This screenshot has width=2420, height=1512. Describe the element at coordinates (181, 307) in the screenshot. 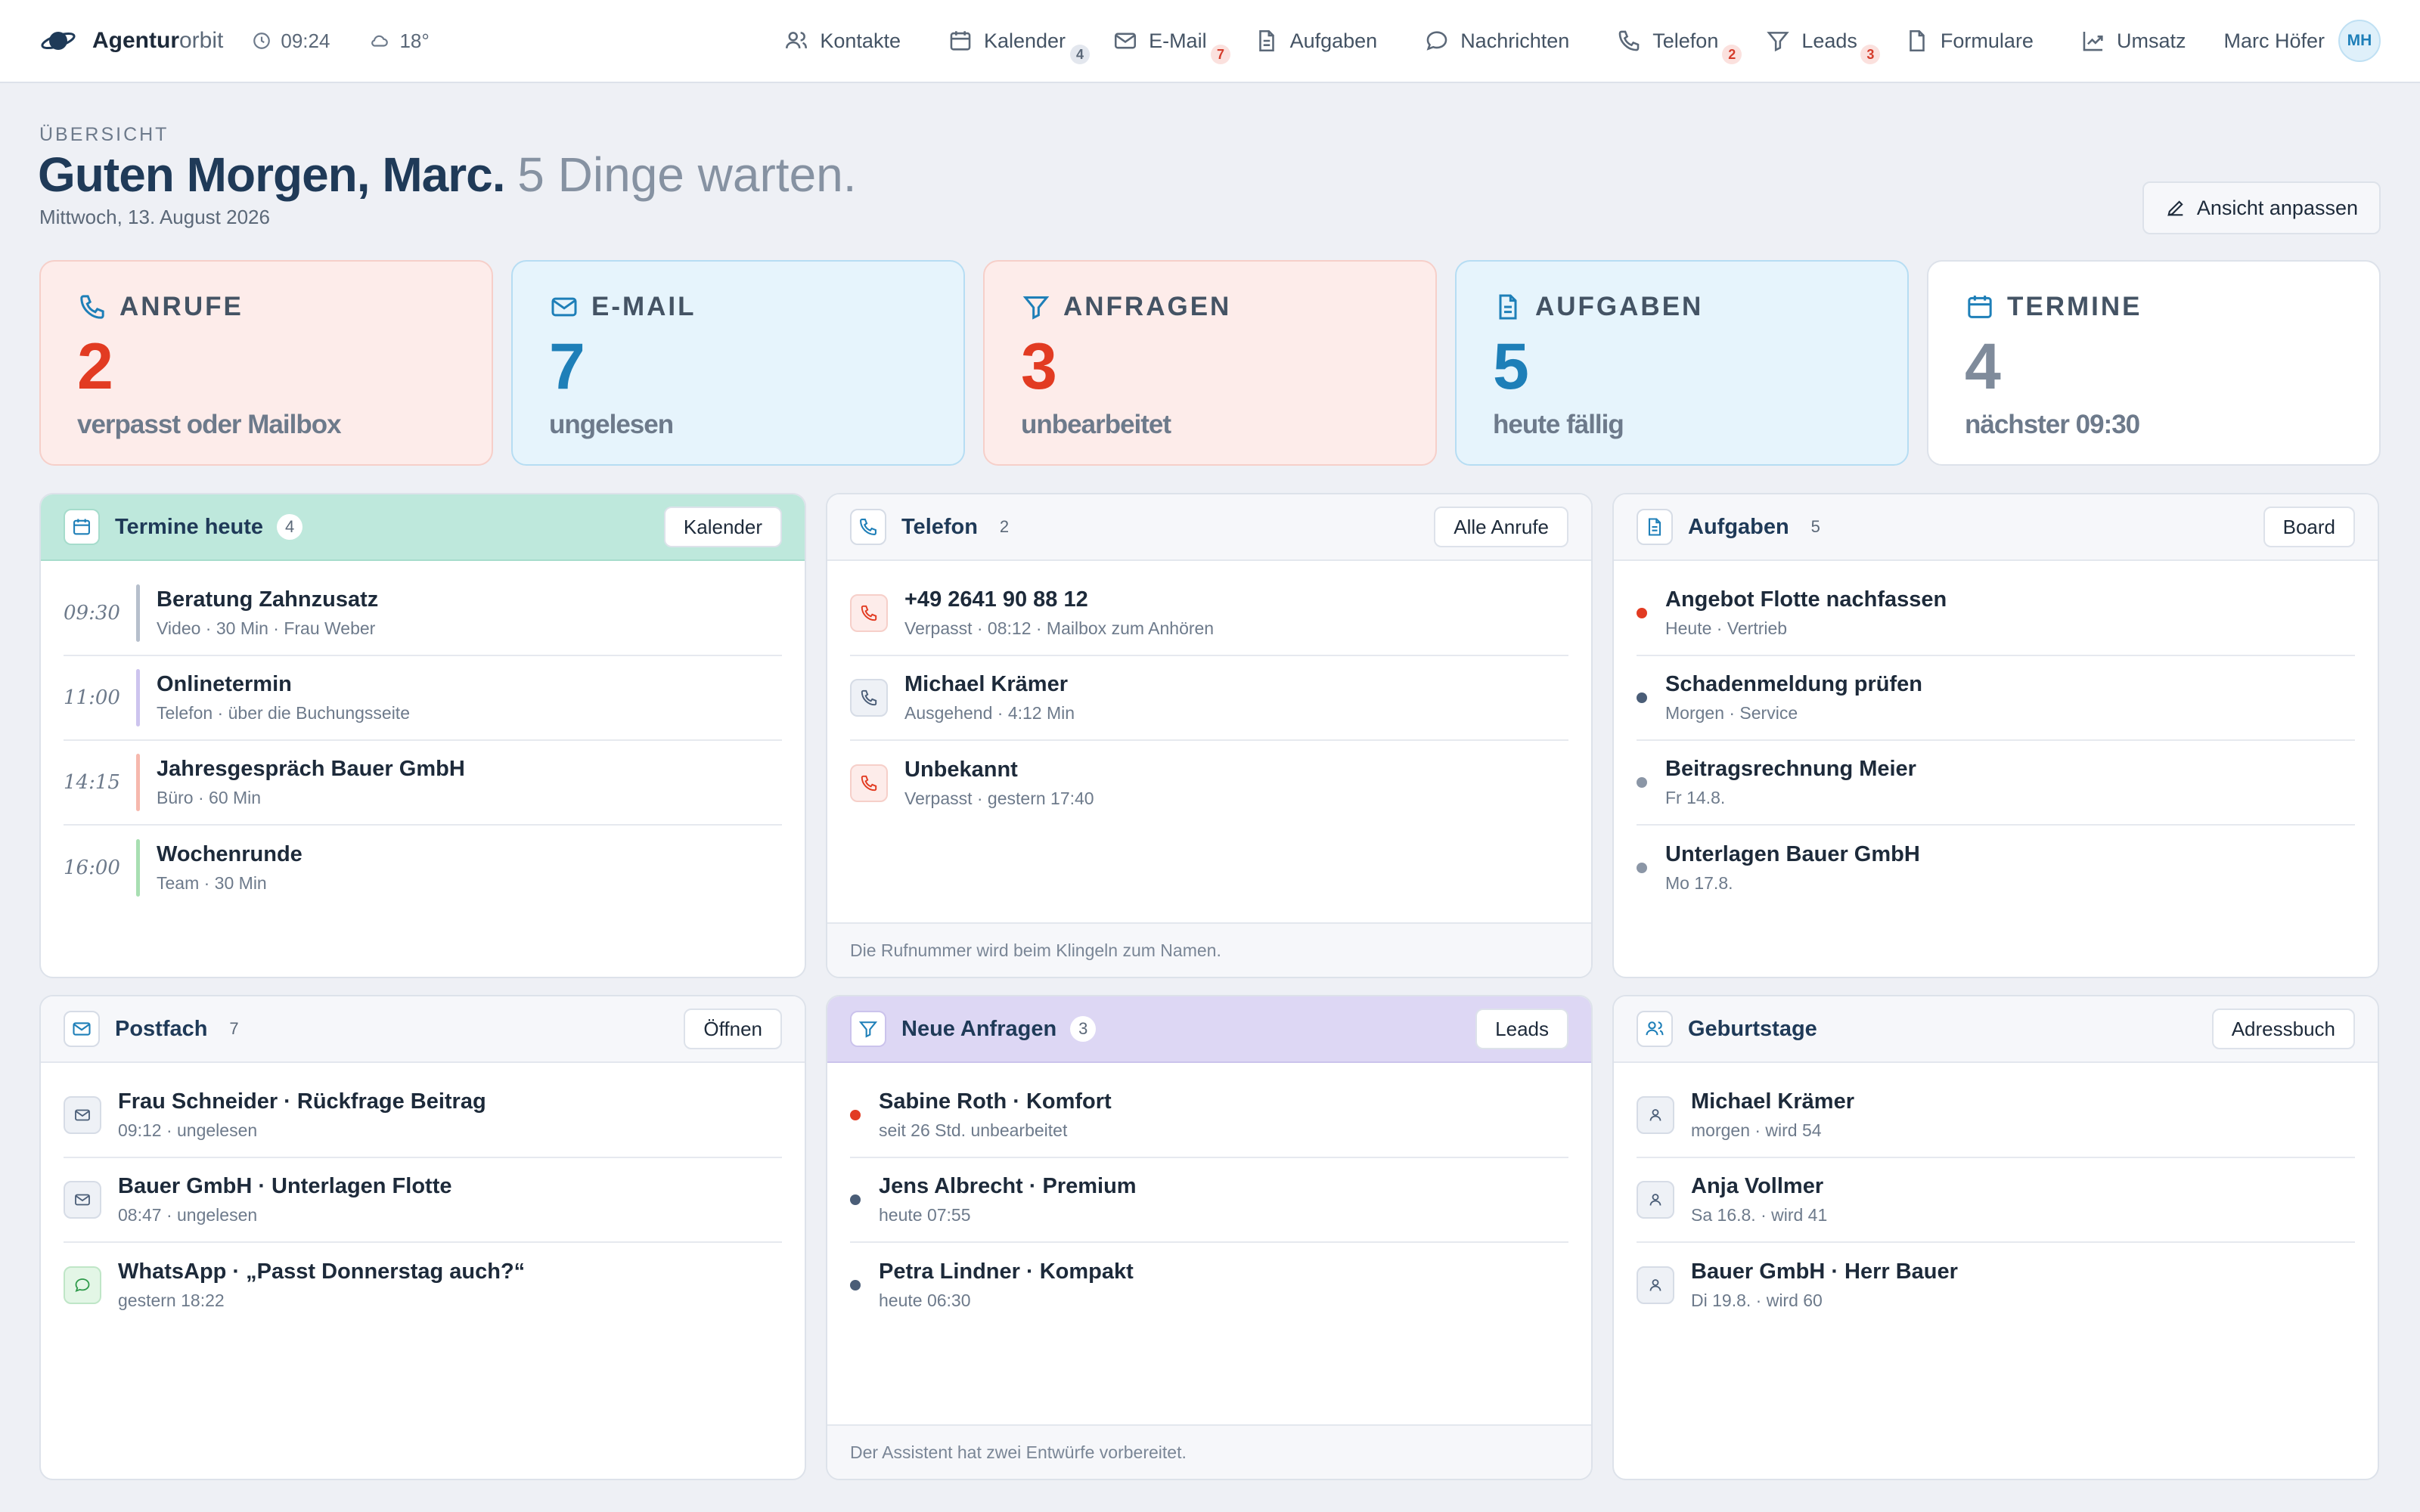

I see `stat-label: ANRUFE` at that location.